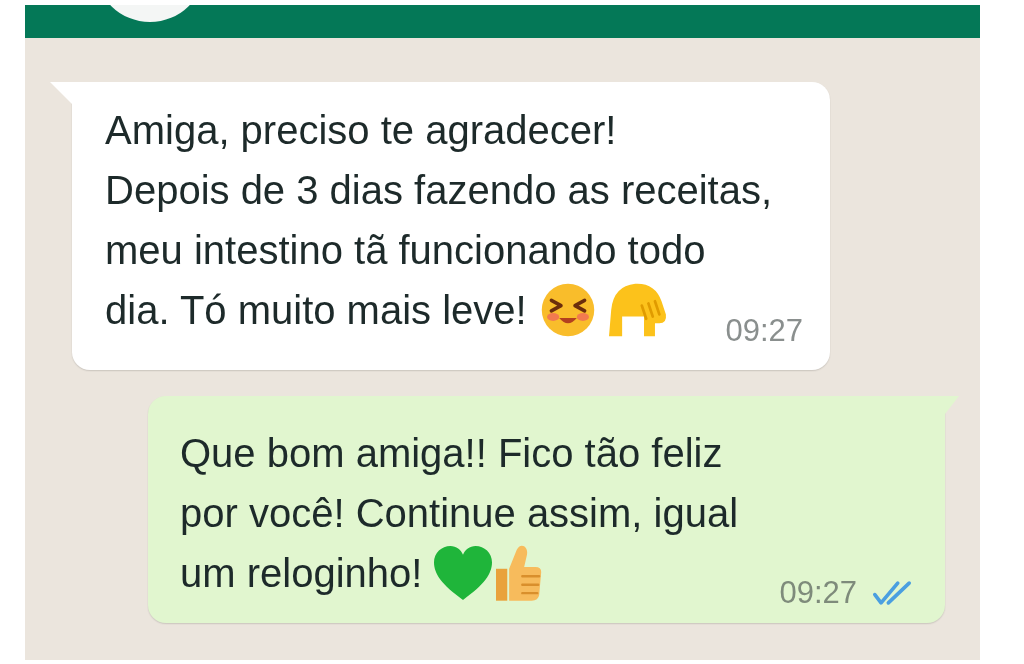  What do you see at coordinates (316, 310) in the screenshot?
I see `message-text: dia. Tó muito mais leve!` at bounding box center [316, 310].